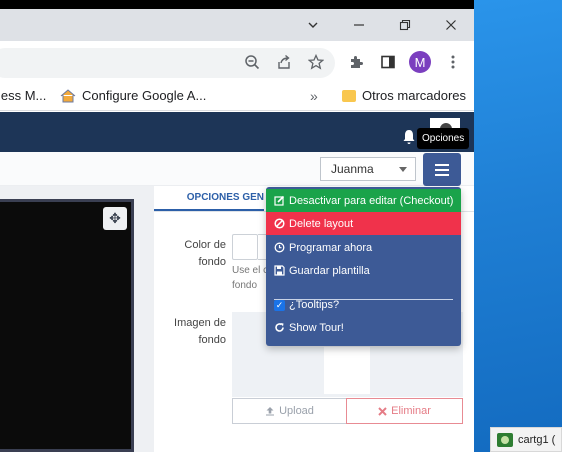 The height and width of the screenshot is (452, 562). Describe the element at coordinates (284, 62) in the screenshot. I see `share-icon` at that location.